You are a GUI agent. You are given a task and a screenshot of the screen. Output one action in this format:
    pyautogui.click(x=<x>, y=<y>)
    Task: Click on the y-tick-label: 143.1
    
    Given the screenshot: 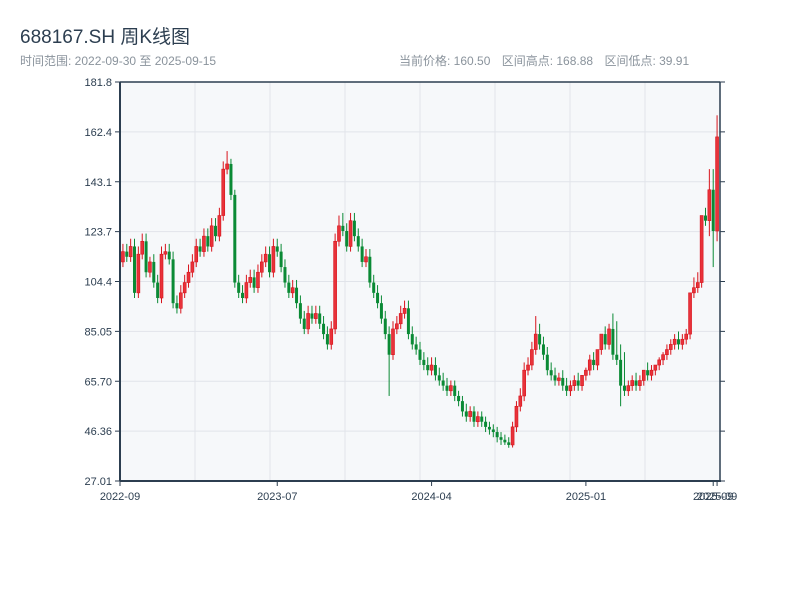 What is the action you would take?
    pyautogui.click(x=98, y=183)
    